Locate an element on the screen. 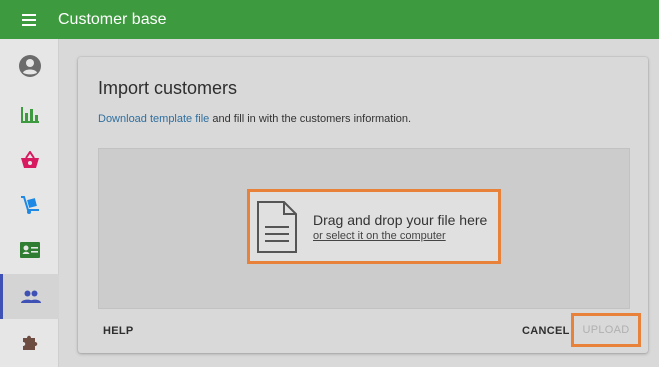 Image resolution: width=659 pixels, height=367 pixels. download-template-link: Download template file is located at coordinates (153, 119).